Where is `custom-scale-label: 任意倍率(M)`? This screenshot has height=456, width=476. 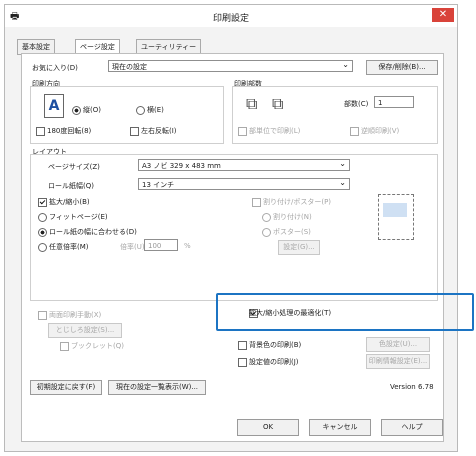 custom-scale-label: 任意倍率(M) is located at coordinates (69, 247).